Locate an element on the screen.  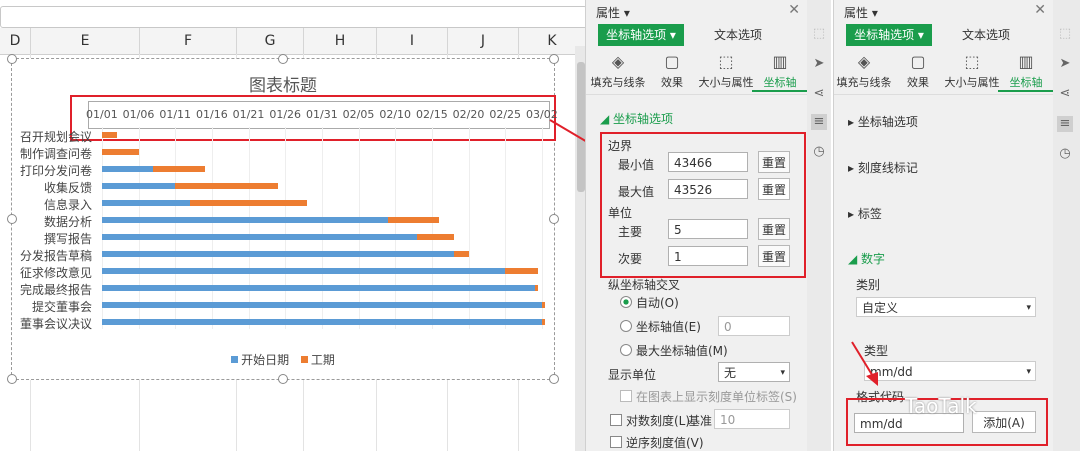
column-header-f: F is located at coordinates (188, 41).